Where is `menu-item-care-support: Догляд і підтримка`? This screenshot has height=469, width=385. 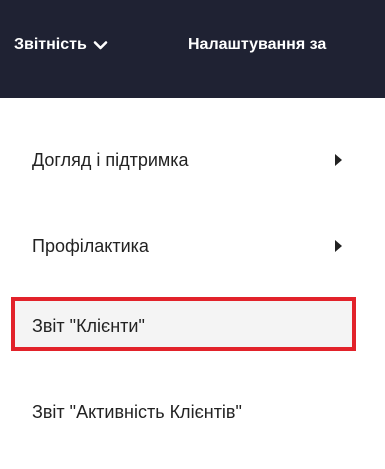 menu-item-care-support: Догляд і підтримка is located at coordinates (186, 160).